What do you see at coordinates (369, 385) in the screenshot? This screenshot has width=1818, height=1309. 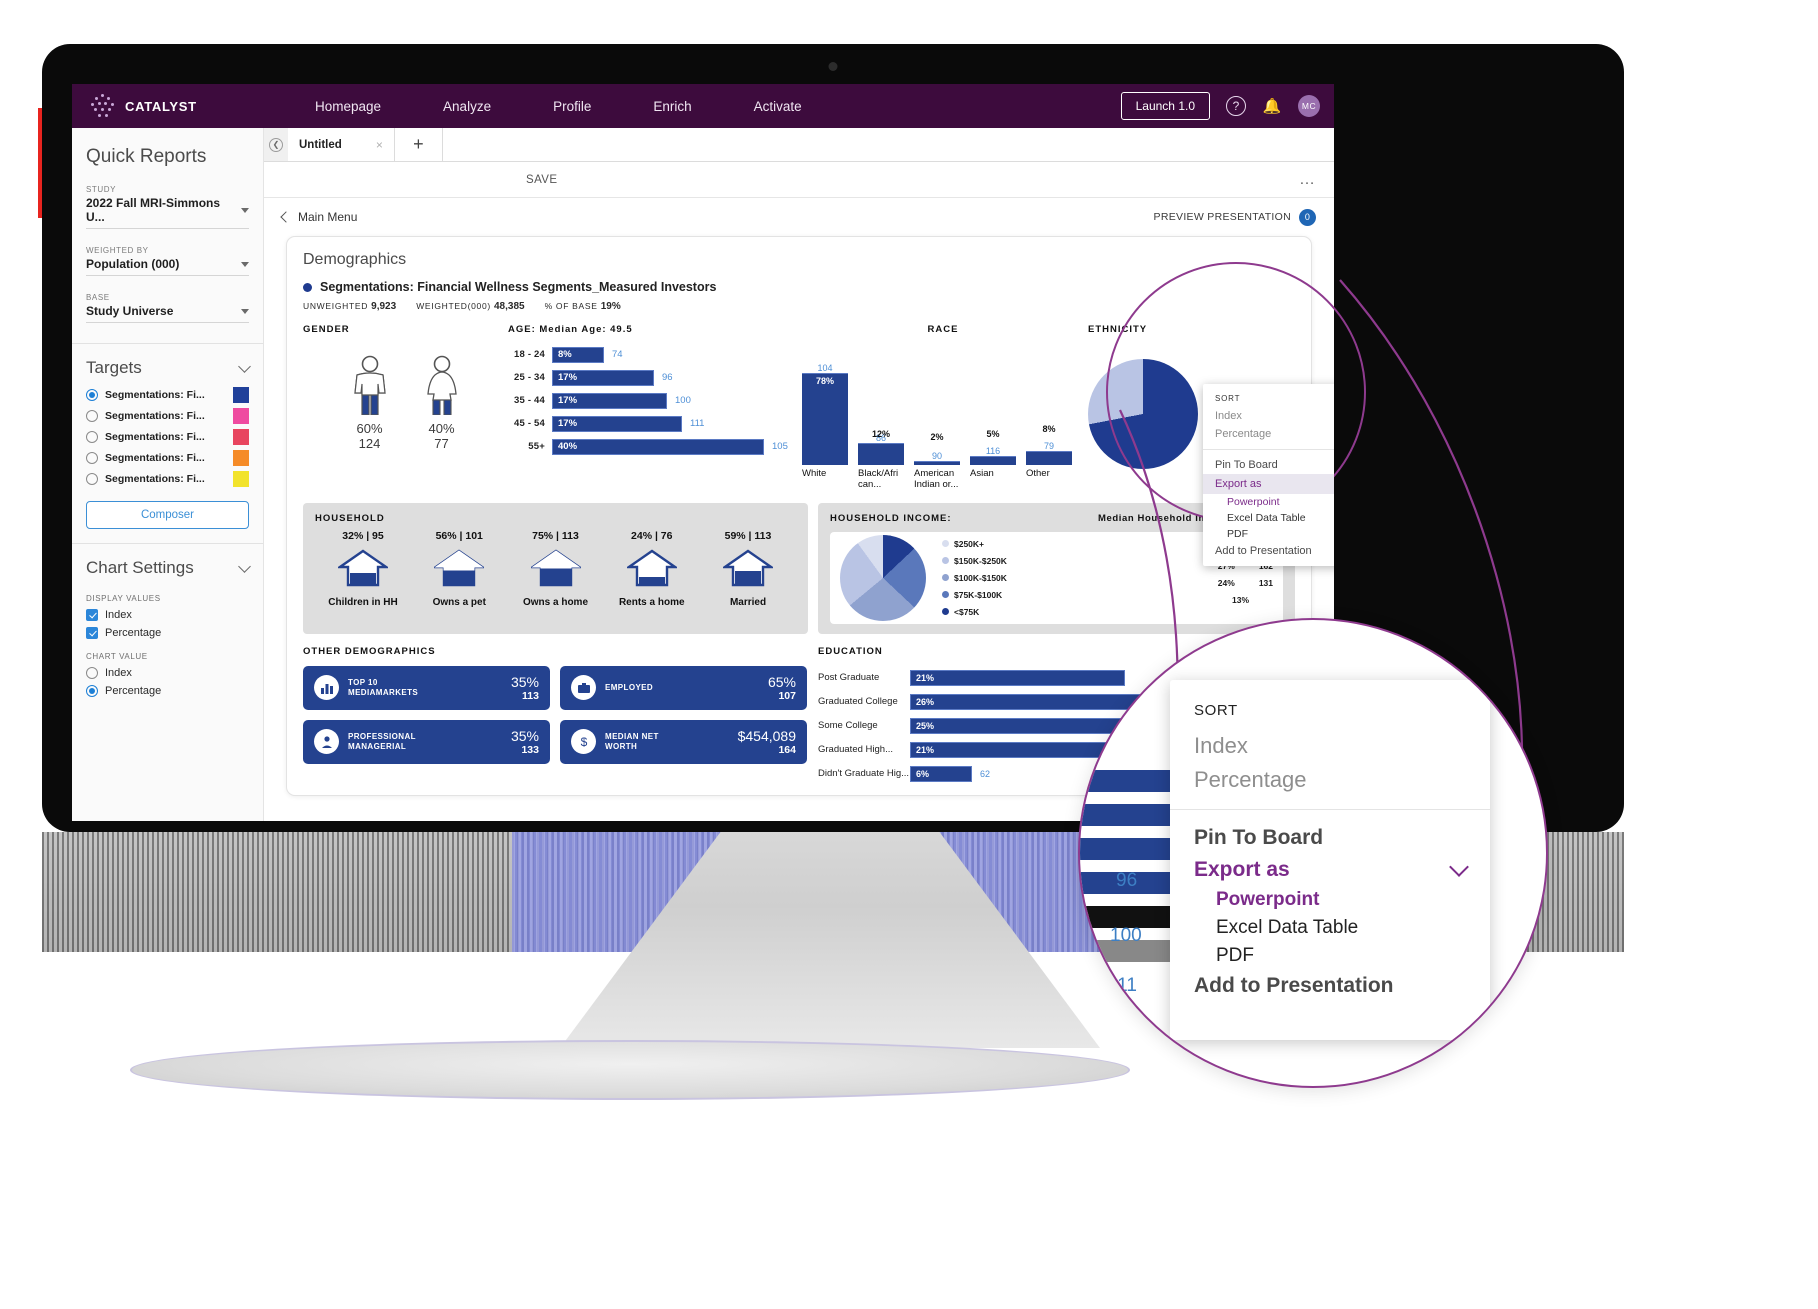 I see `male-figure-icon` at bounding box center [369, 385].